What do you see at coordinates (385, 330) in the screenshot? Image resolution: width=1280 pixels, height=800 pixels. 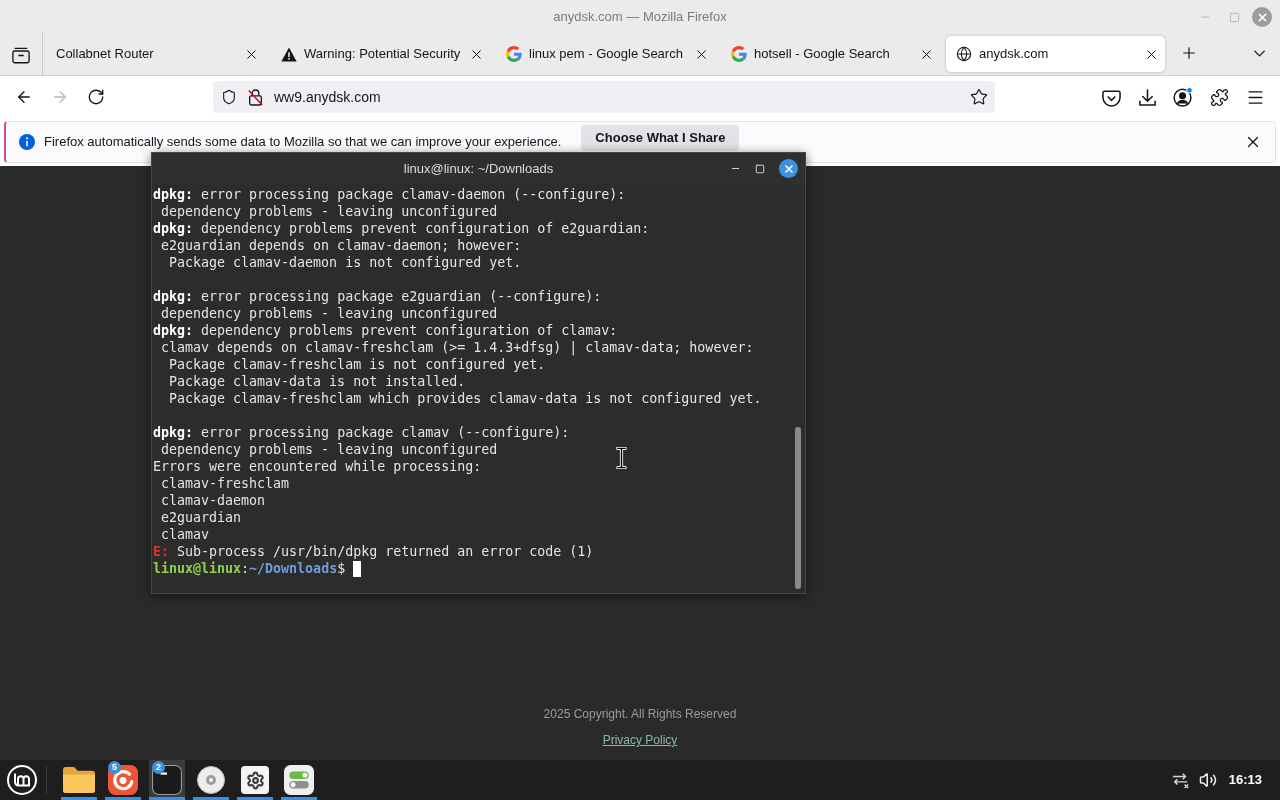 I see `terminal-line: dpkg: dependency problems prevent configuration of clamav:` at bounding box center [385, 330].